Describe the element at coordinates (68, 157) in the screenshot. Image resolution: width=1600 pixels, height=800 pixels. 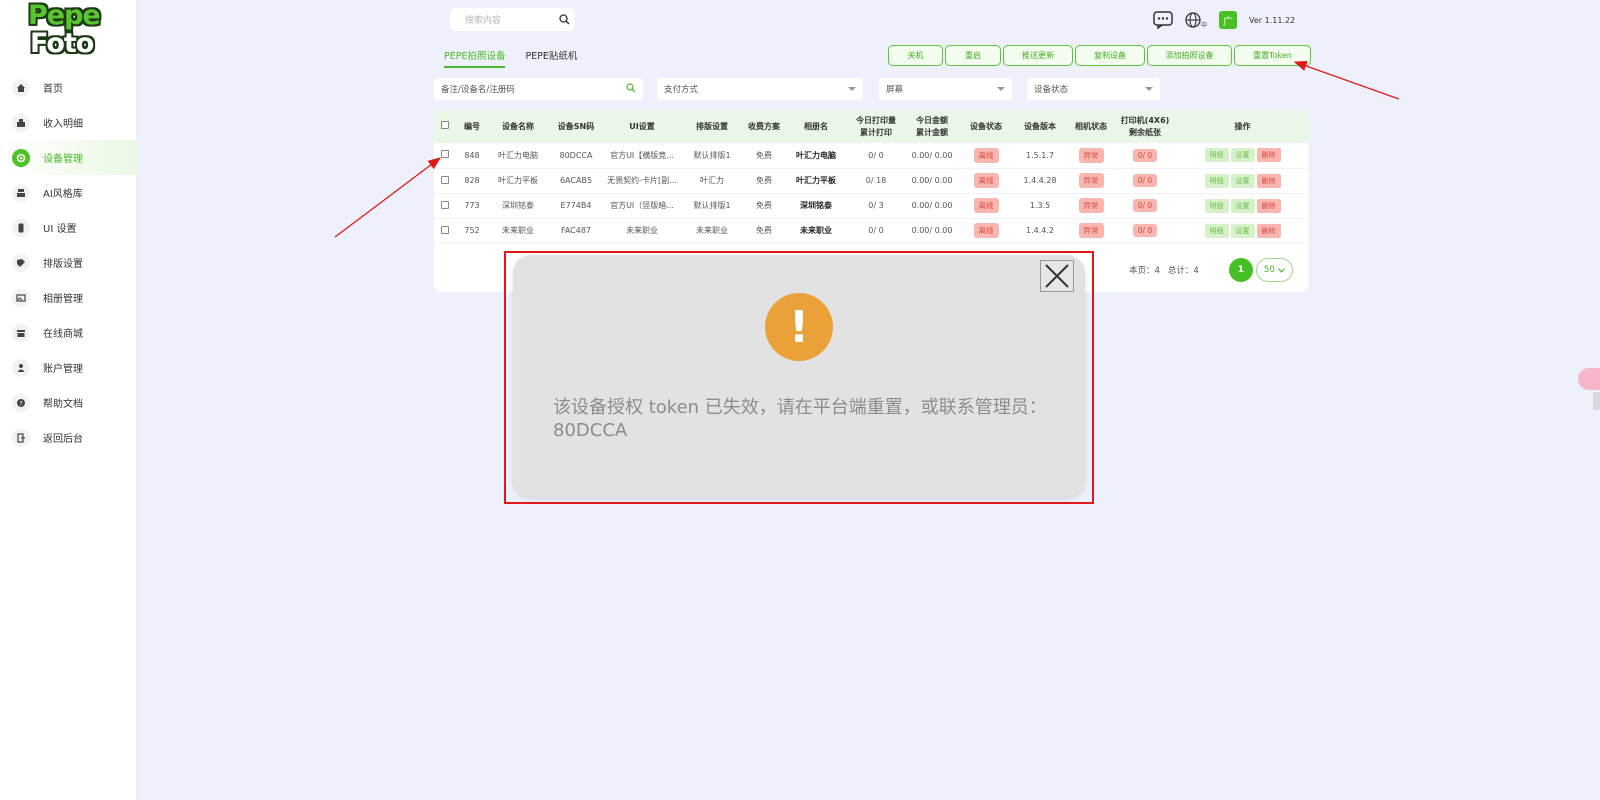
I see `sidebar-item-device-management: 设备管理` at that location.